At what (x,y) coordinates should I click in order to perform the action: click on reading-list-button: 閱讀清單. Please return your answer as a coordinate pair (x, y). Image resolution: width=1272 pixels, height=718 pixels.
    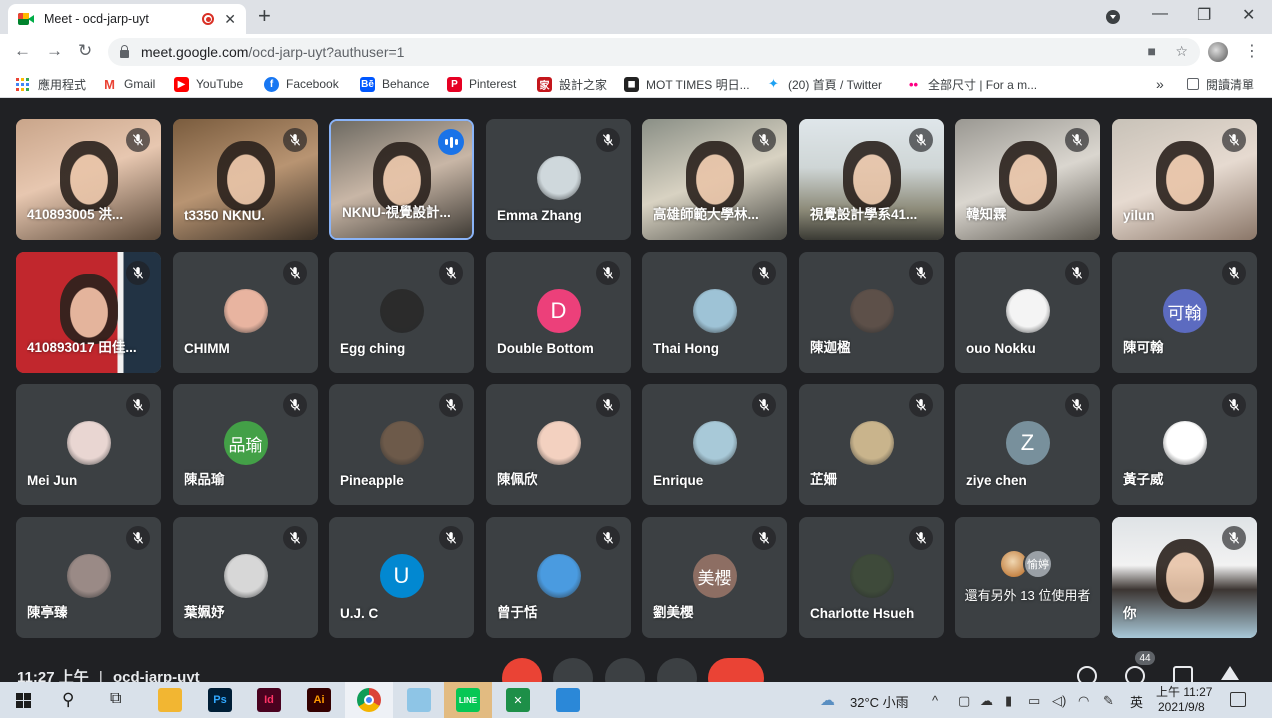
    Looking at the image, I should click on (1220, 84).